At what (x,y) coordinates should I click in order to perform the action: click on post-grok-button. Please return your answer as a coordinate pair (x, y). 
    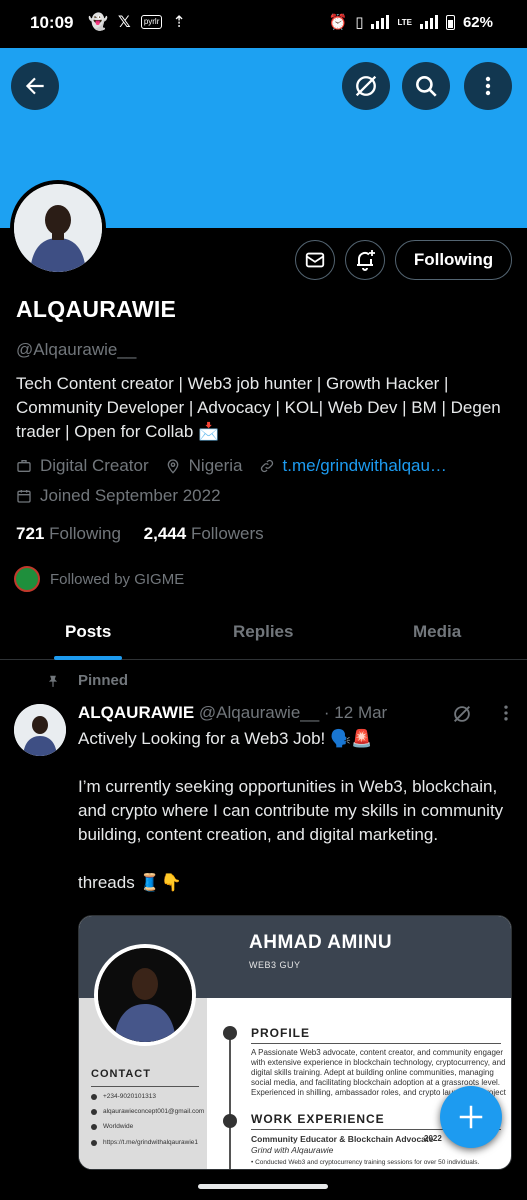
    Looking at the image, I should click on (462, 716).